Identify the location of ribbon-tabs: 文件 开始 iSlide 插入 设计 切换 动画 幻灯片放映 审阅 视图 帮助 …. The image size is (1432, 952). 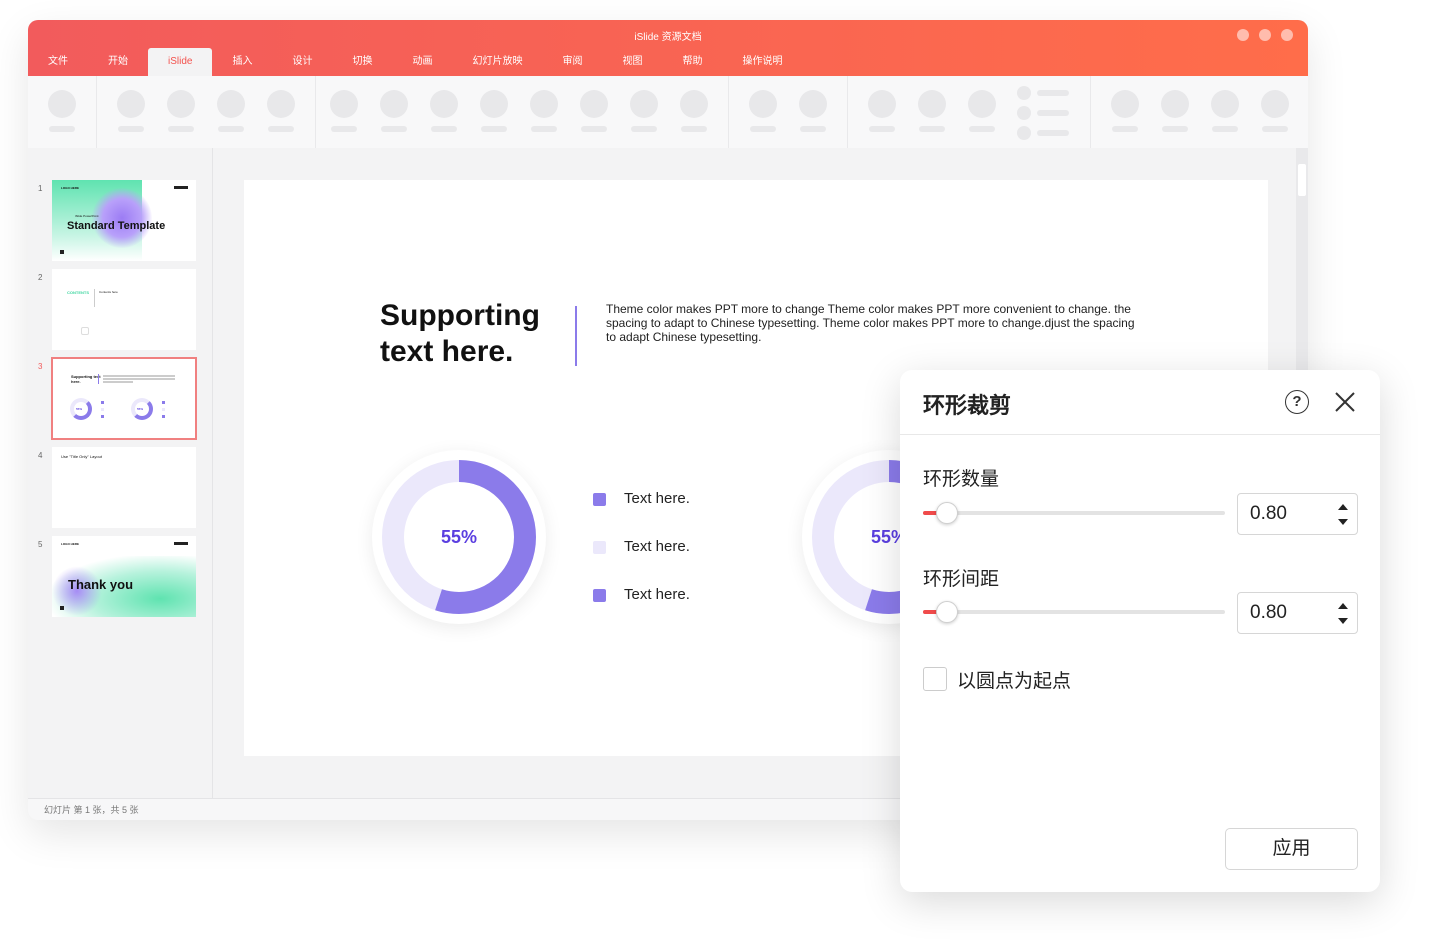
(415, 62).